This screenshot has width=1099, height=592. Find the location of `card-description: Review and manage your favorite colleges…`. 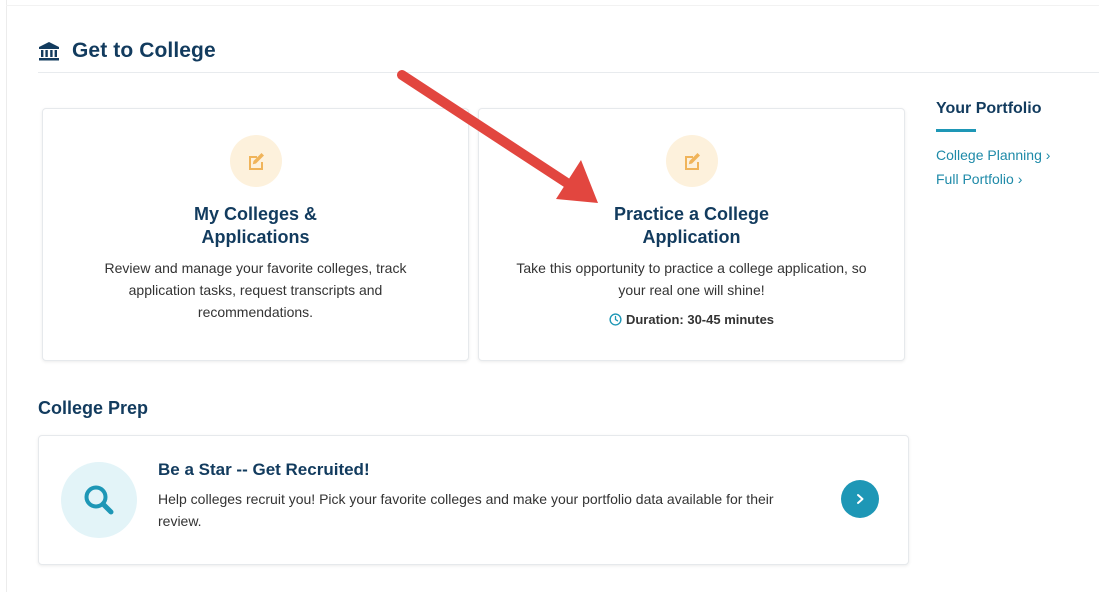

card-description: Review and manage your favorite colleges… is located at coordinates (255, 290).